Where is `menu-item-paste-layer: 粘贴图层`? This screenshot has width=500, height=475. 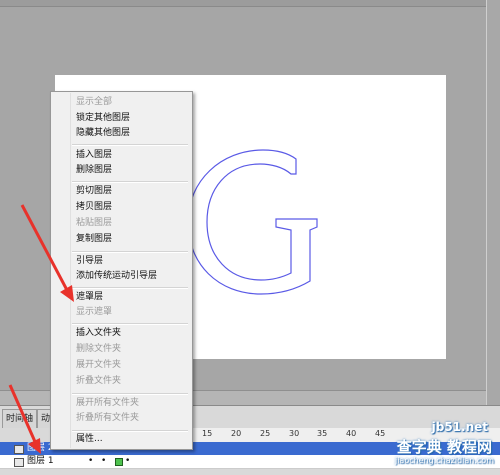 menu-item-paste-layer: 粘贴图层 is located at coordinates (94, 223).